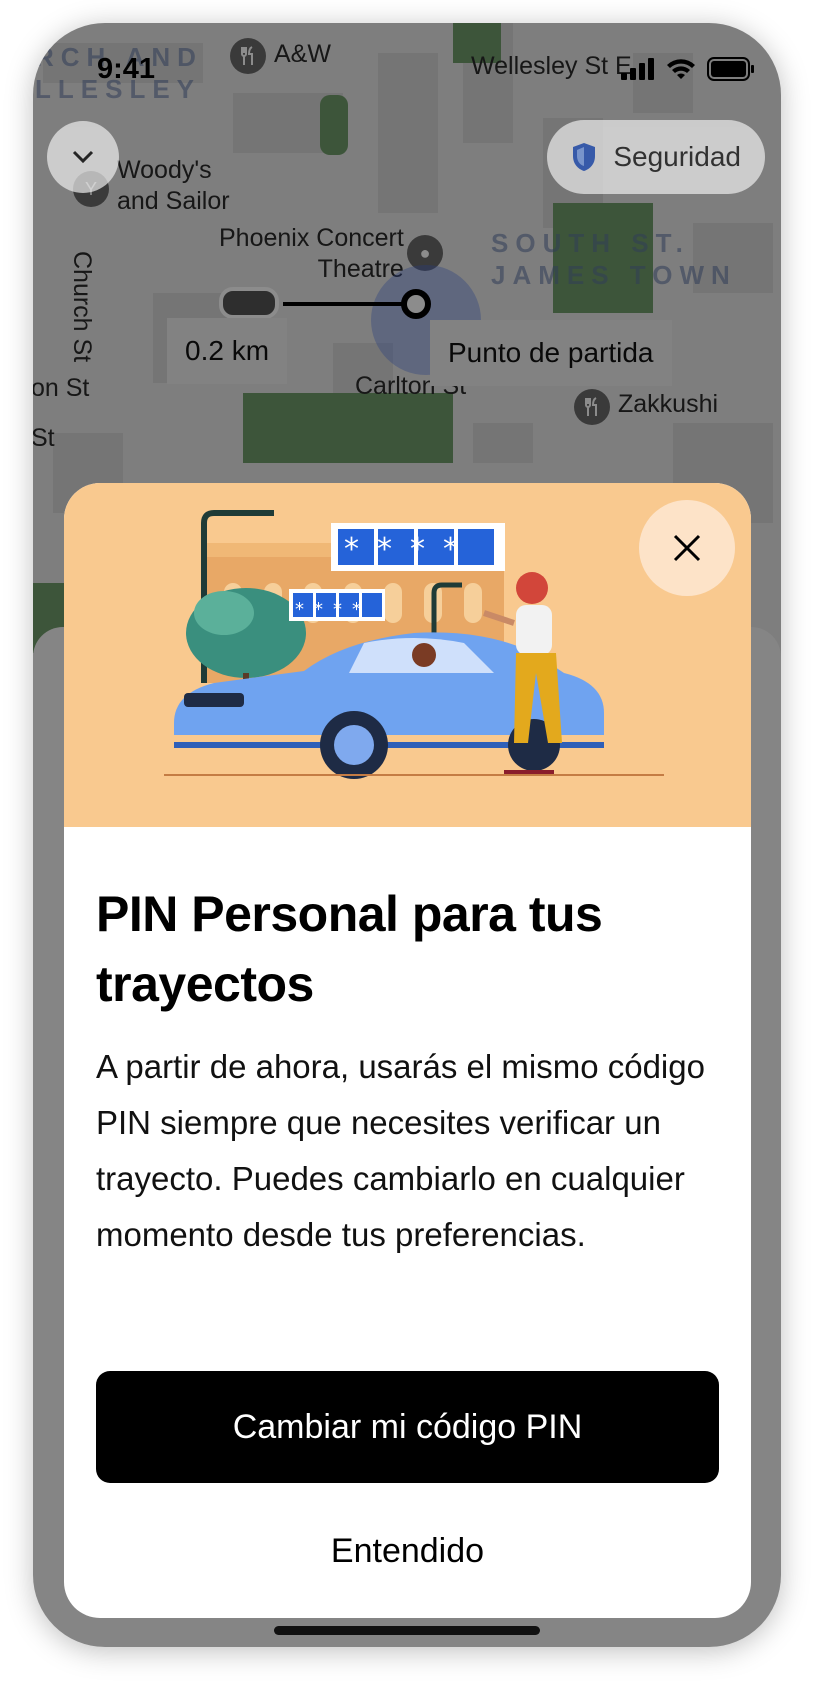 The height and width of the screenshot is (1688, 814). I want to click on status-time: 9:41, so click(126, 69).